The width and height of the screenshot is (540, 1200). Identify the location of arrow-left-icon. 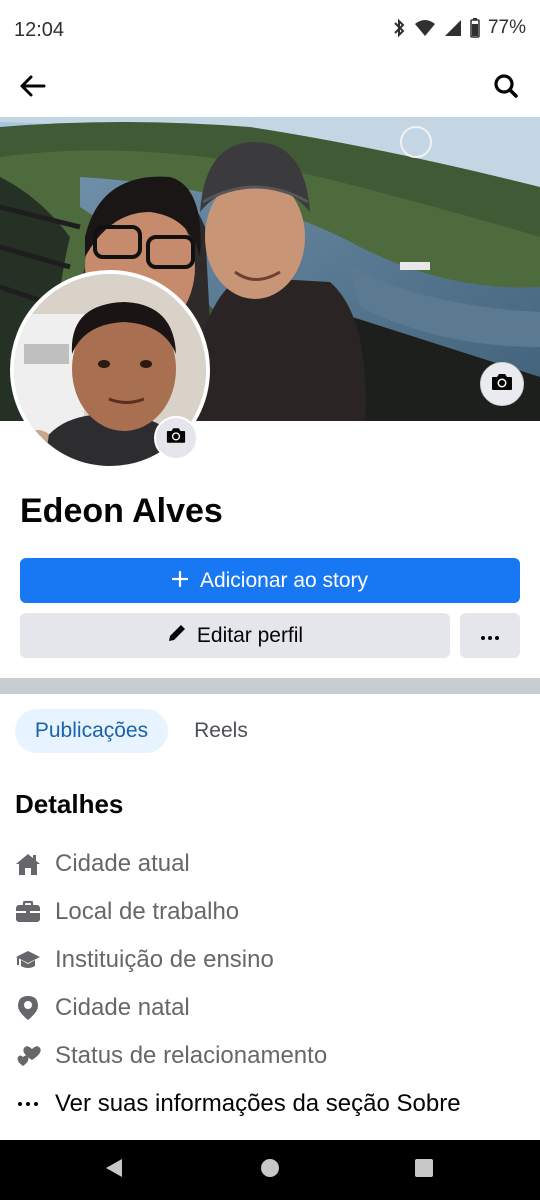
(32, 88).